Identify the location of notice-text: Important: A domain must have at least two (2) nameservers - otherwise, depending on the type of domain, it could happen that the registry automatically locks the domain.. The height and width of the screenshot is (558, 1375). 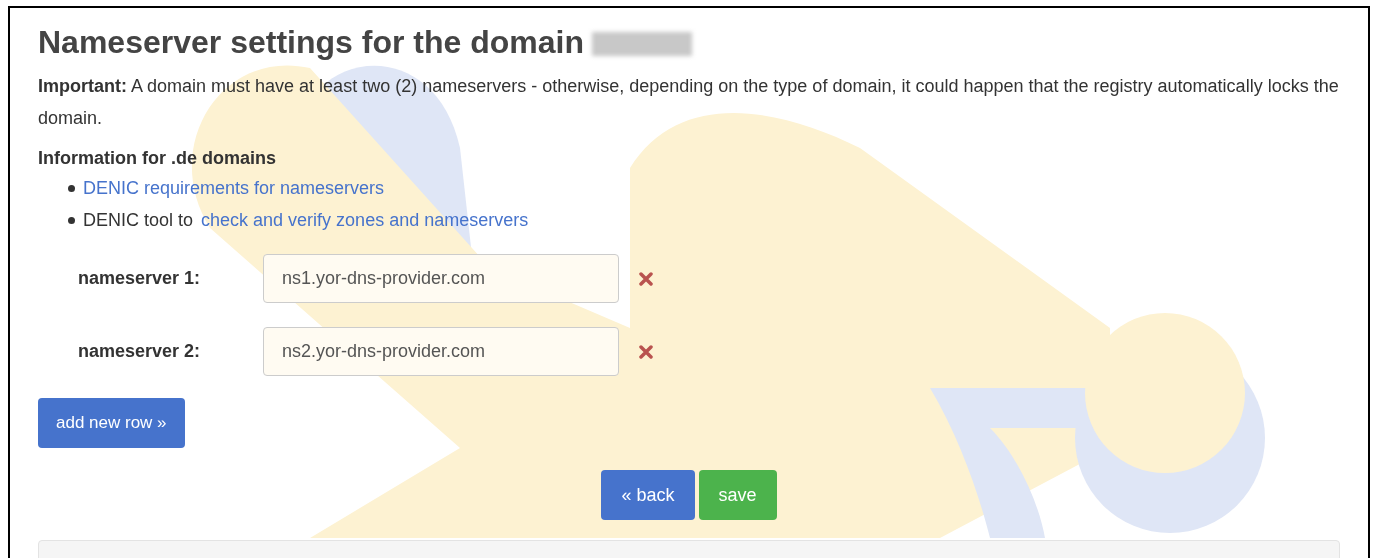
(689, 102).